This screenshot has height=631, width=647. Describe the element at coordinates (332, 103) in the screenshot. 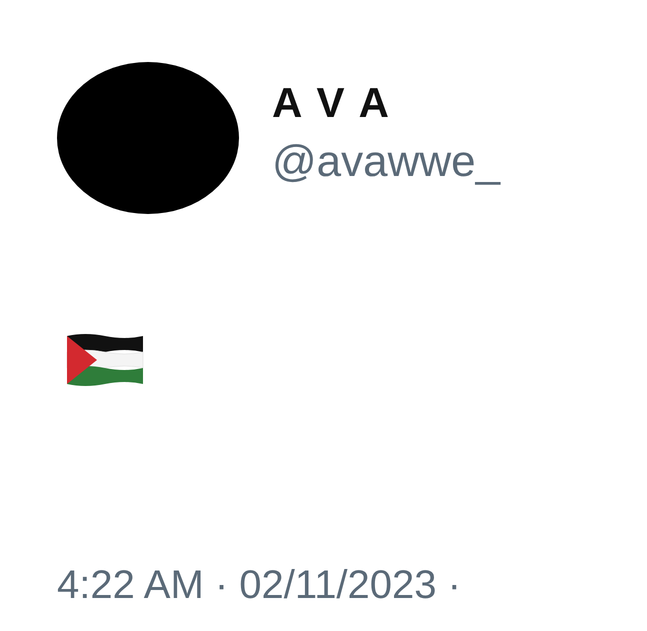

I see `display-name: A V A` at that location.